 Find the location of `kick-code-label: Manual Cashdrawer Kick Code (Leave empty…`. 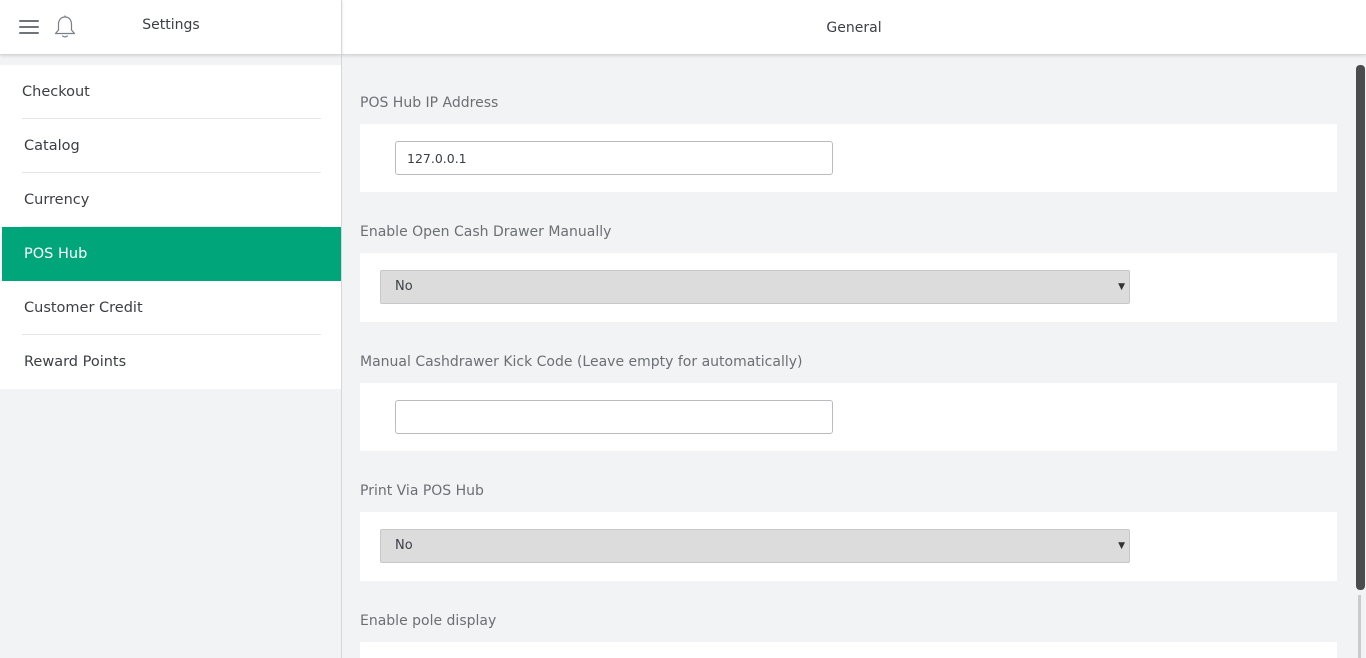

kick-code-label: Manual Cashdrawer Kick Code (Leave empty… is located at coordinates (581, 362).